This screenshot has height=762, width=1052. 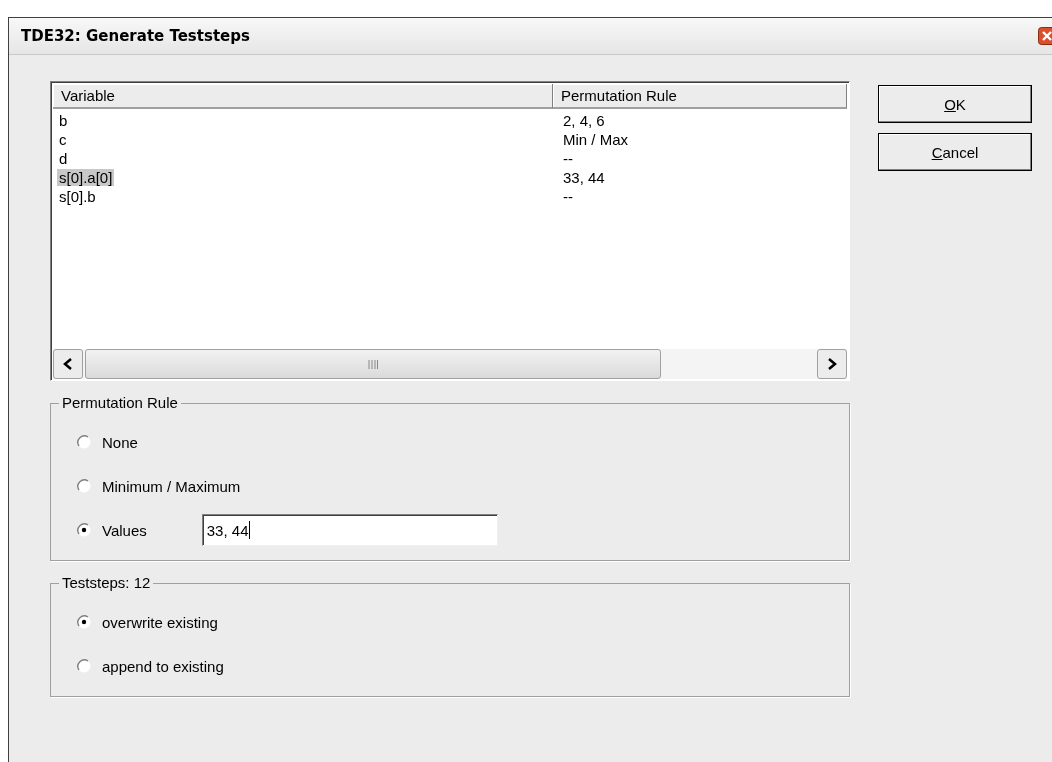 I want to click on radio-option: overwrite existing, so click(x=147, y=622).